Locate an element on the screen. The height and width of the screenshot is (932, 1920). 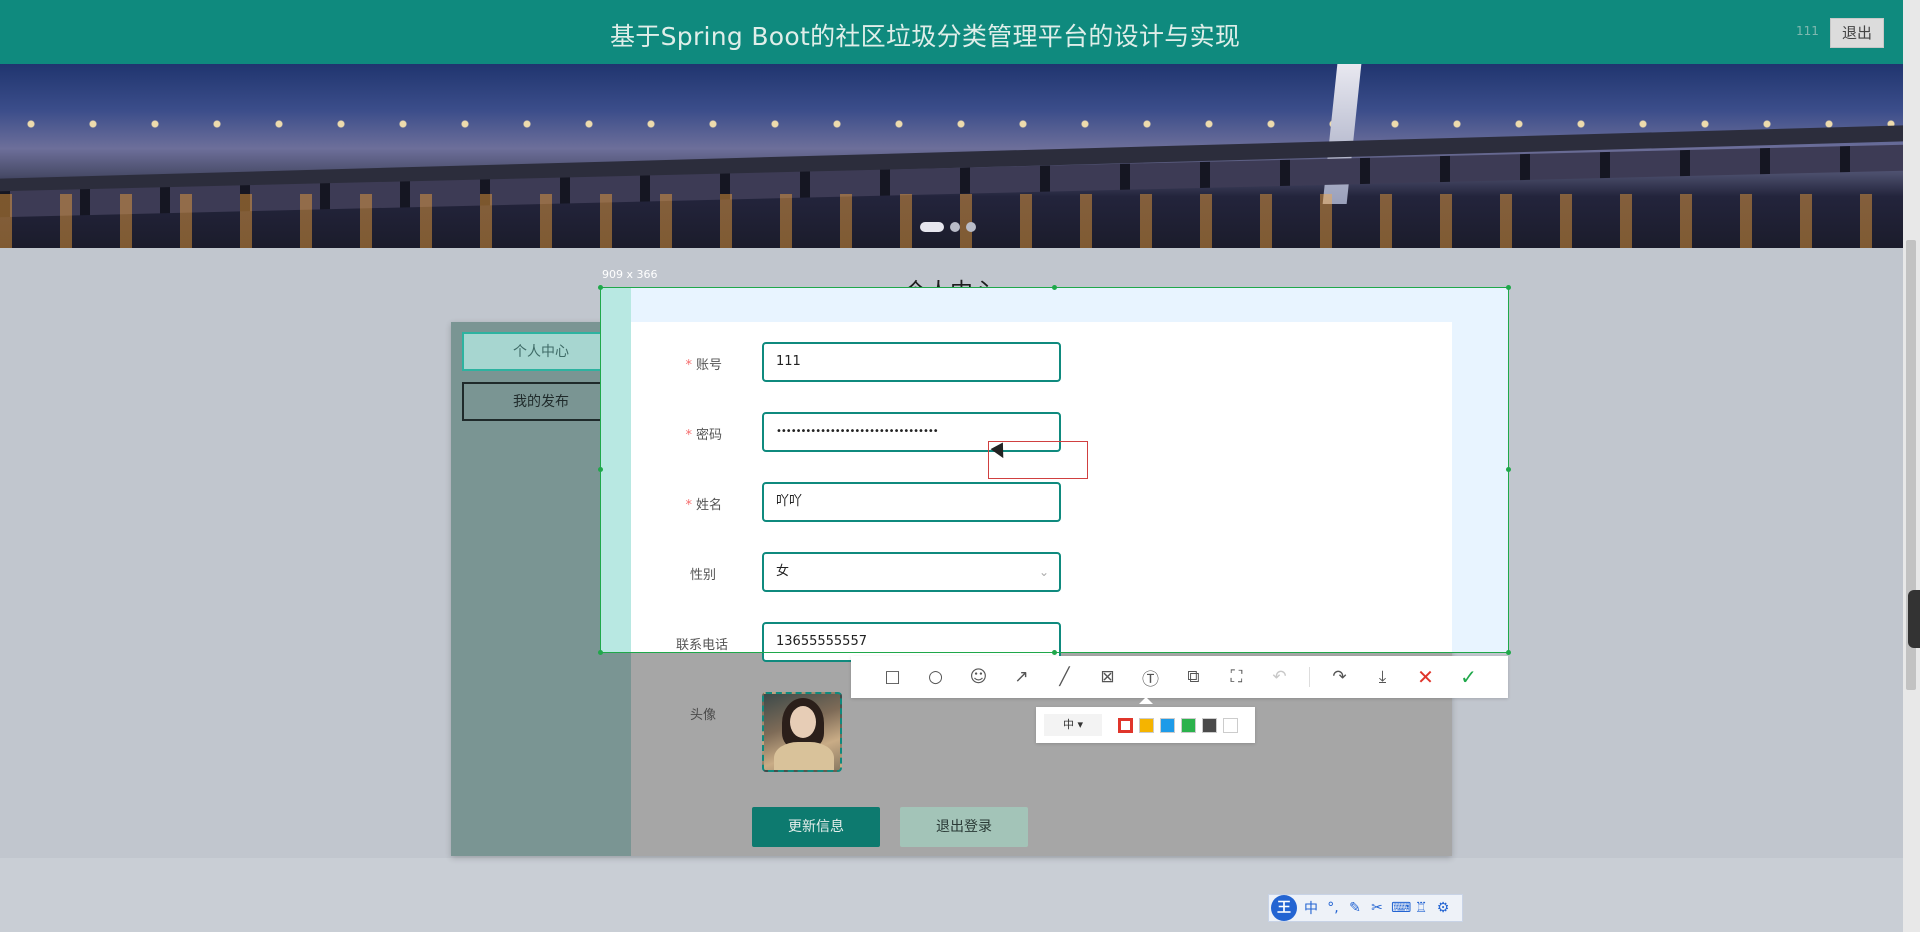
selection-handle-r is located at coordinates (1508, 469).